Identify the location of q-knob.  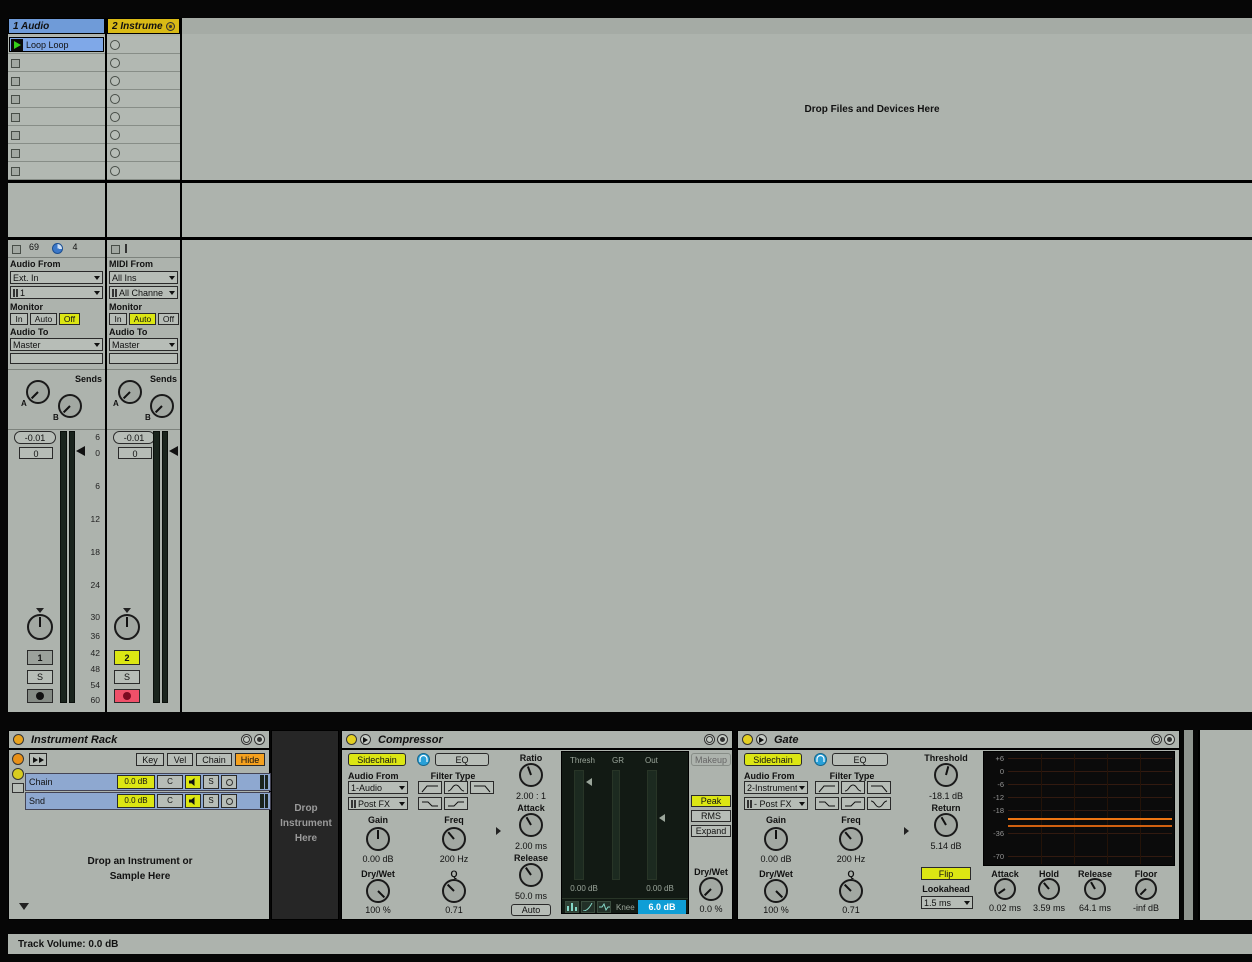
(851, 891).